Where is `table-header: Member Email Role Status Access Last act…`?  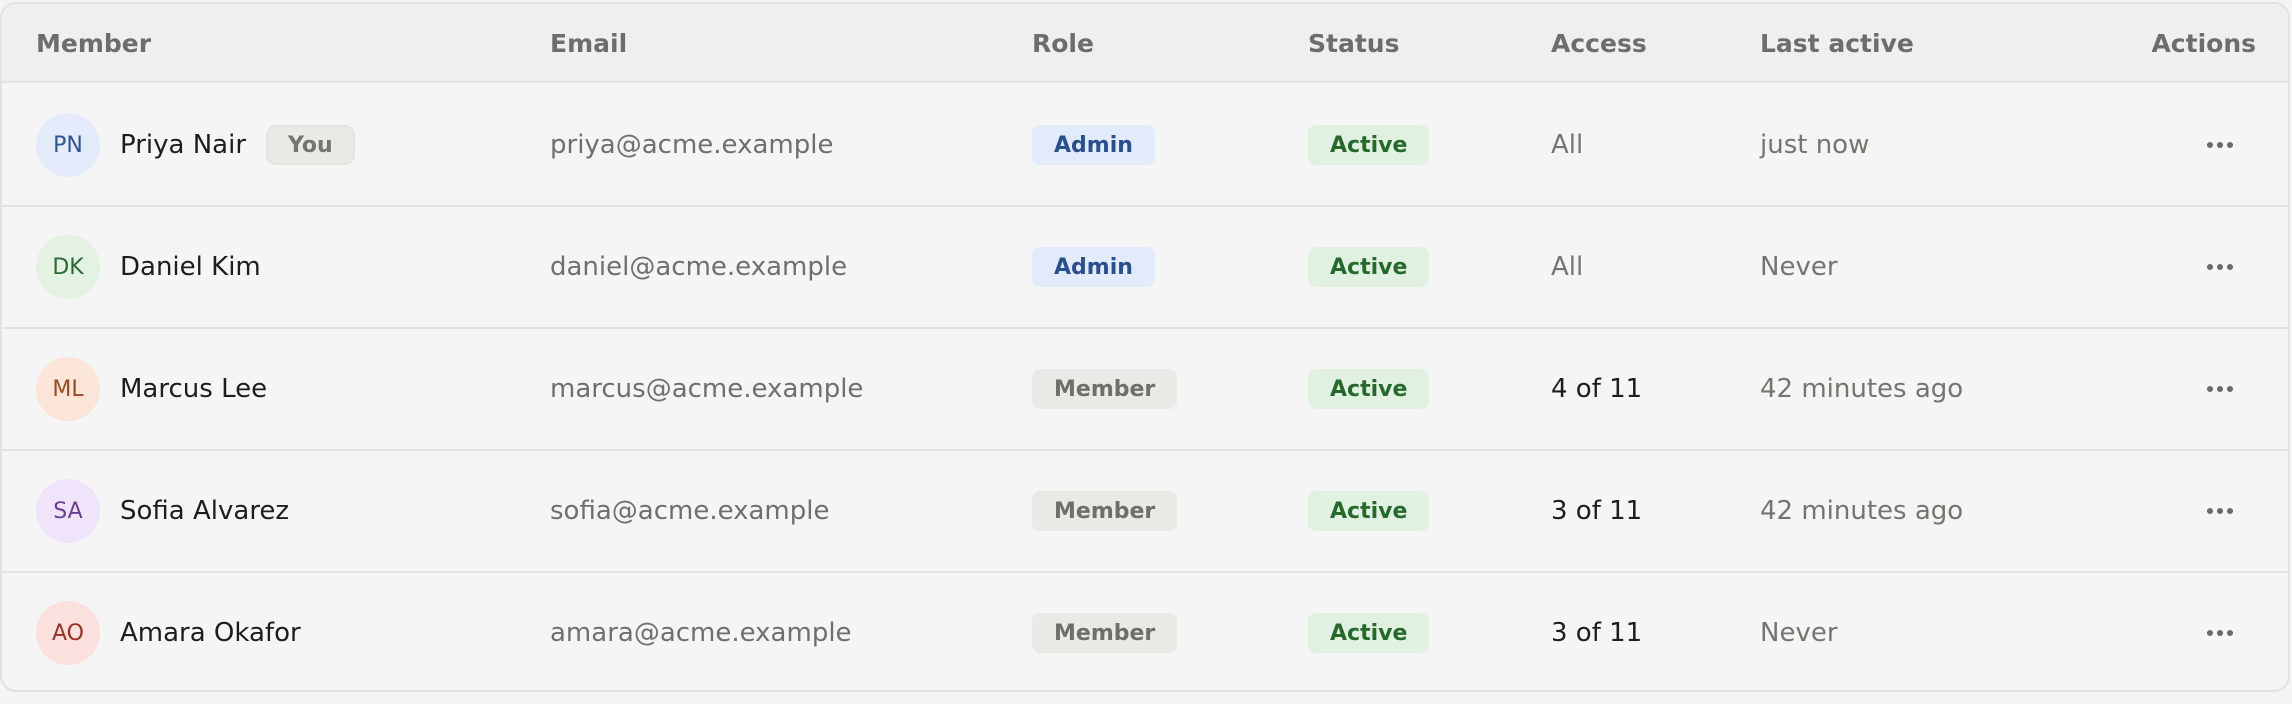
table-header: Member Email Role Status Access Last act… is located at coordinates (1145, 43).